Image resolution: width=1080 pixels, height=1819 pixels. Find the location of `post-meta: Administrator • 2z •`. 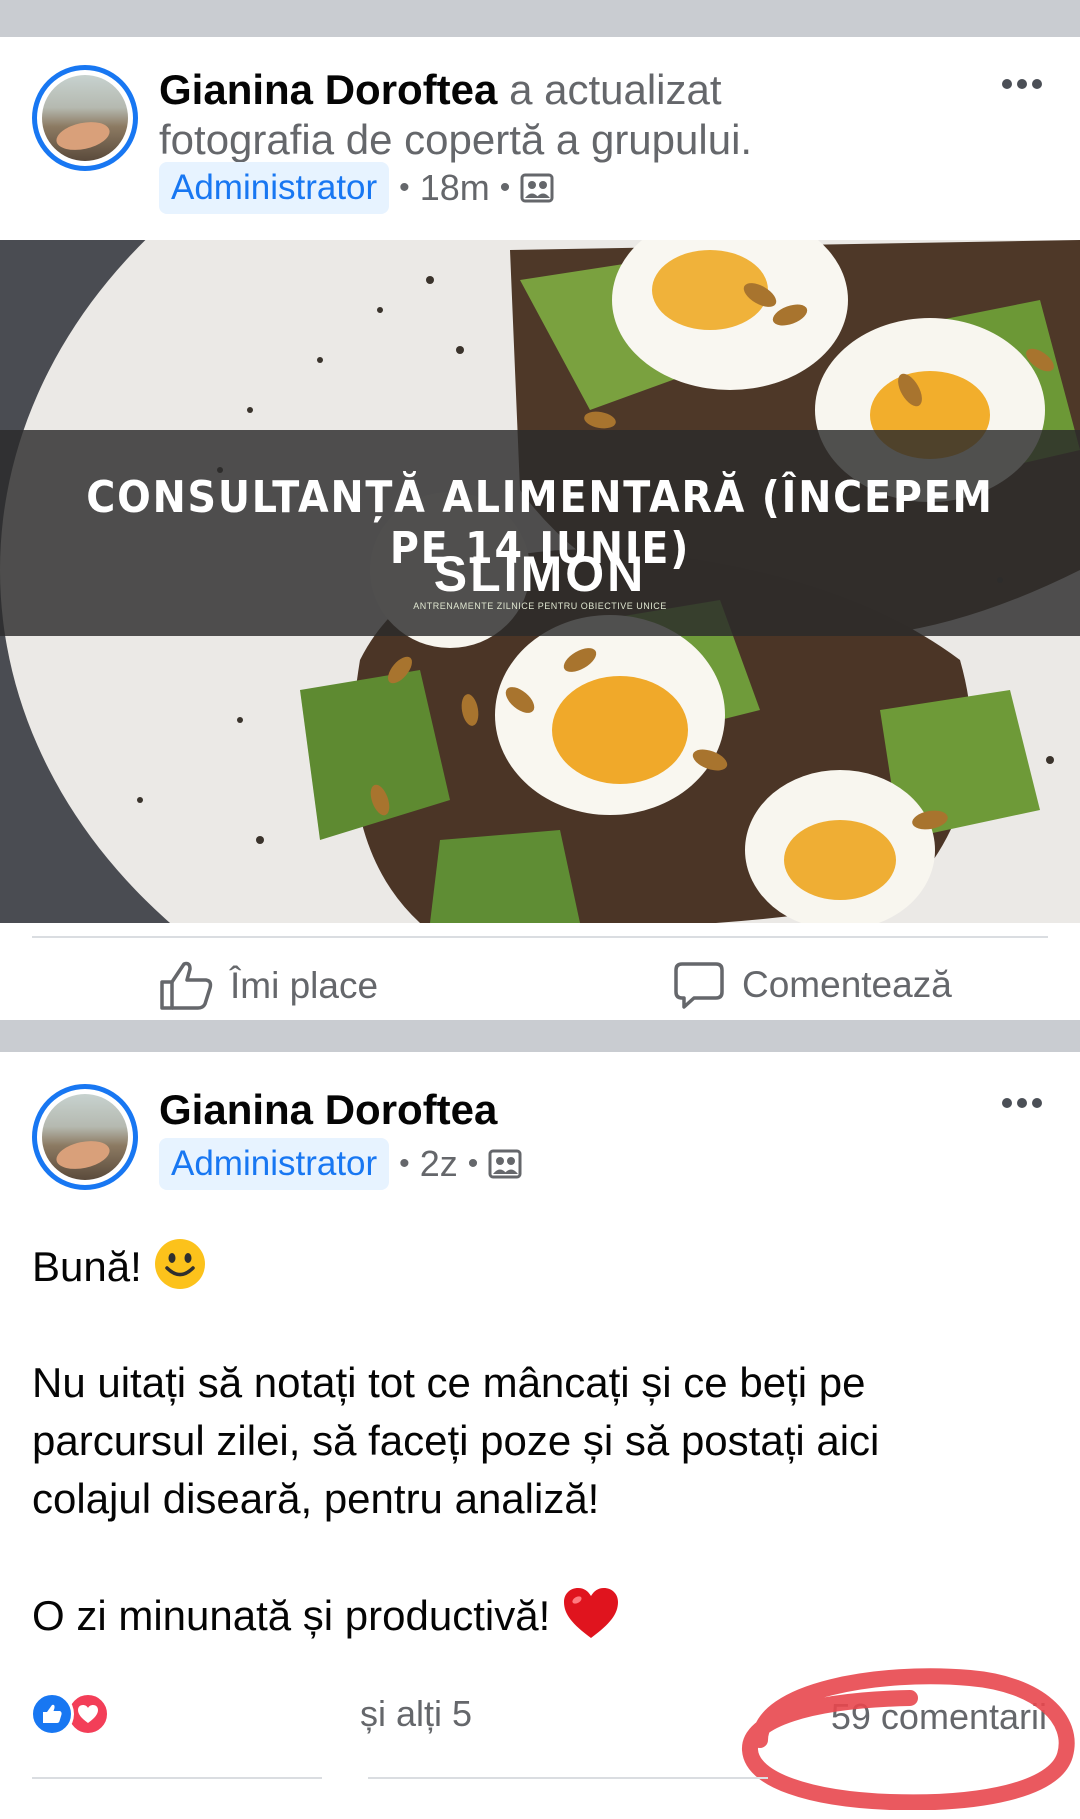

post-meta: Administrator • 2z • is located at coordinates (340, 1164).